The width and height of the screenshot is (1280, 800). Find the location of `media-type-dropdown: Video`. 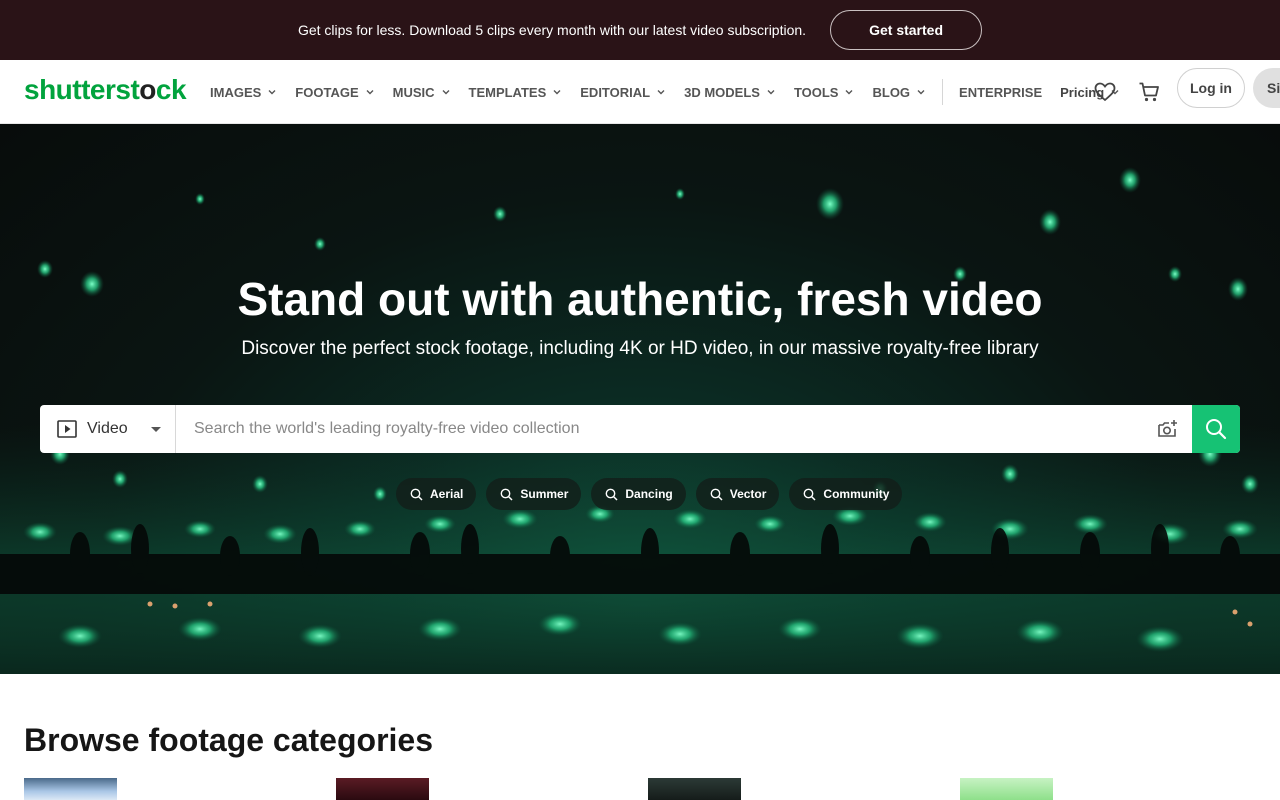

media-type-dropdown: Video is located at coordinates (108, 429).